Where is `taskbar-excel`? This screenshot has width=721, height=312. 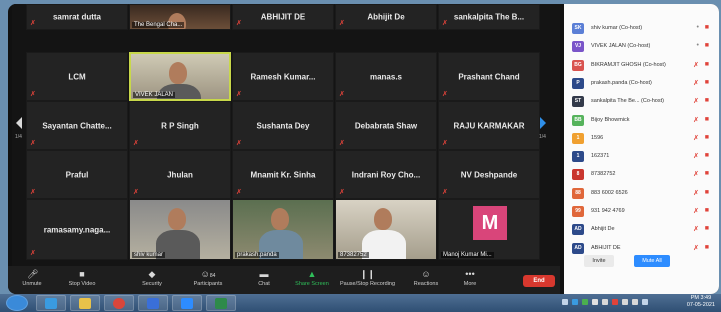 taskbar-excel is located at coordinates (221, 303).